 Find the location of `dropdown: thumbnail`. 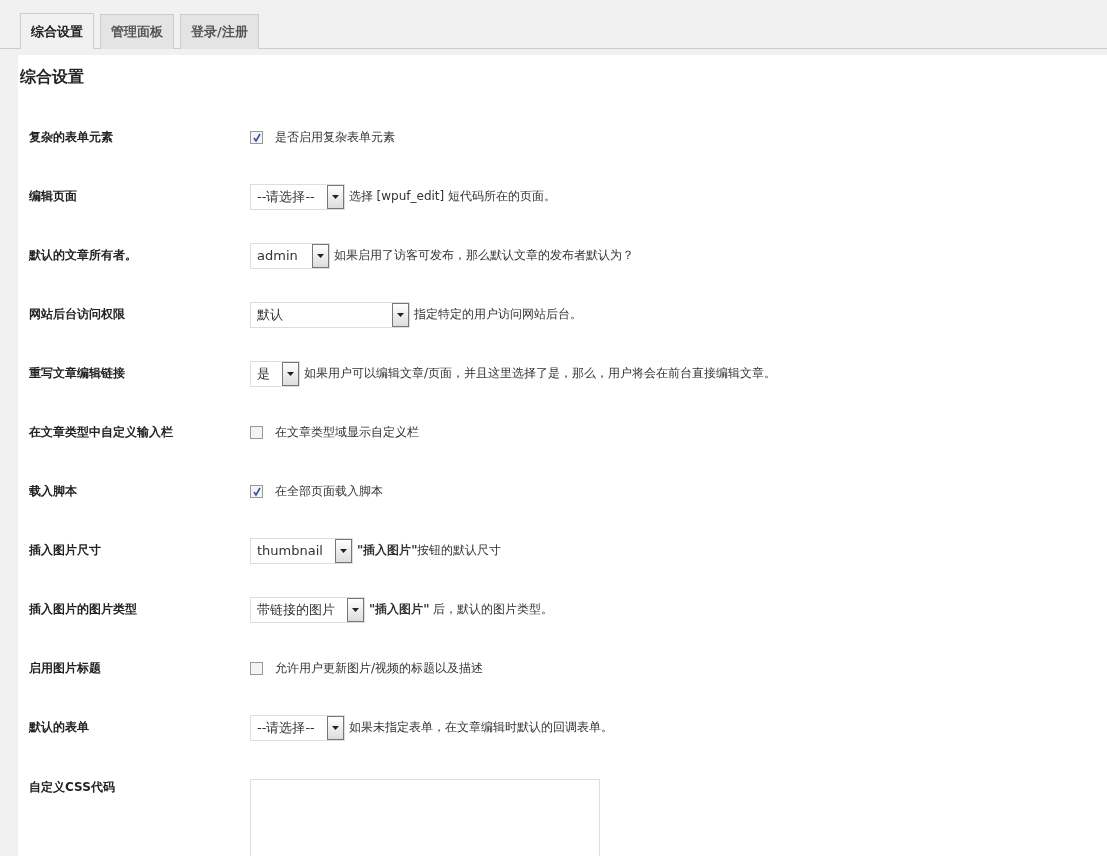

dropdown: thumbnail is located at coordinates (301, 550).